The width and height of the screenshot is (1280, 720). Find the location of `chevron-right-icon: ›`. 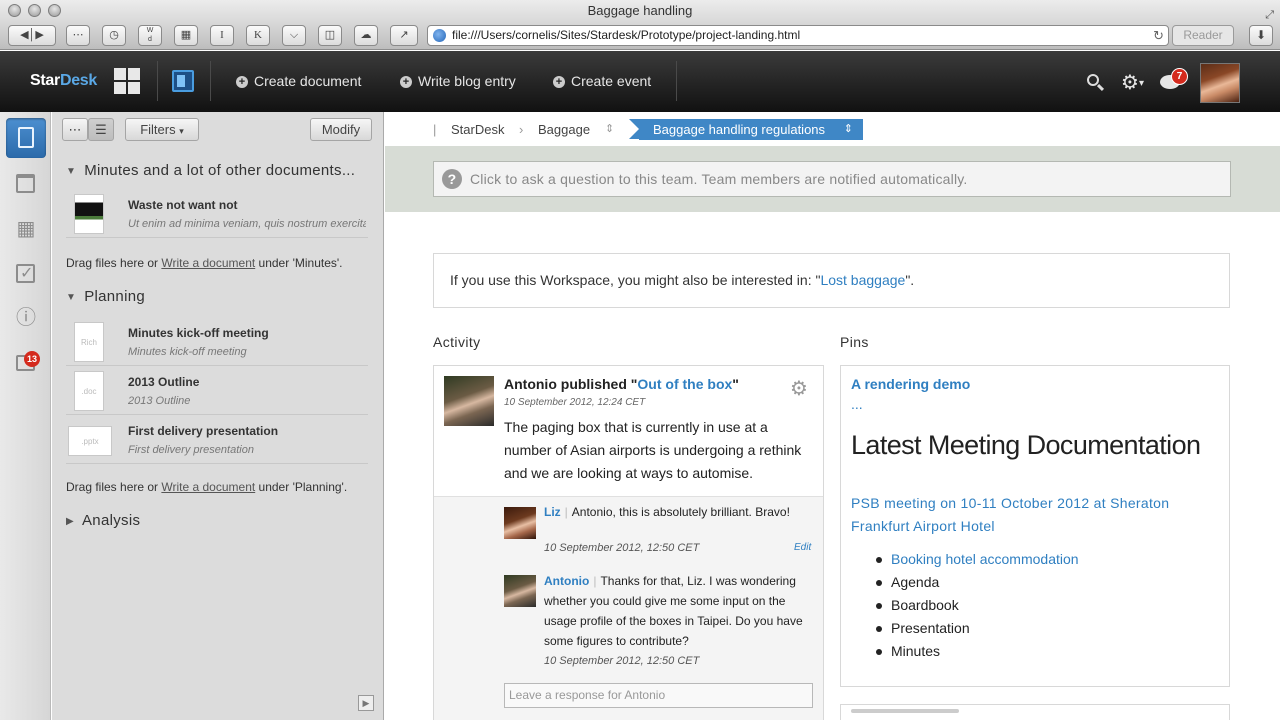

chevron-right-icon: › is located at coordinates (521, 129).